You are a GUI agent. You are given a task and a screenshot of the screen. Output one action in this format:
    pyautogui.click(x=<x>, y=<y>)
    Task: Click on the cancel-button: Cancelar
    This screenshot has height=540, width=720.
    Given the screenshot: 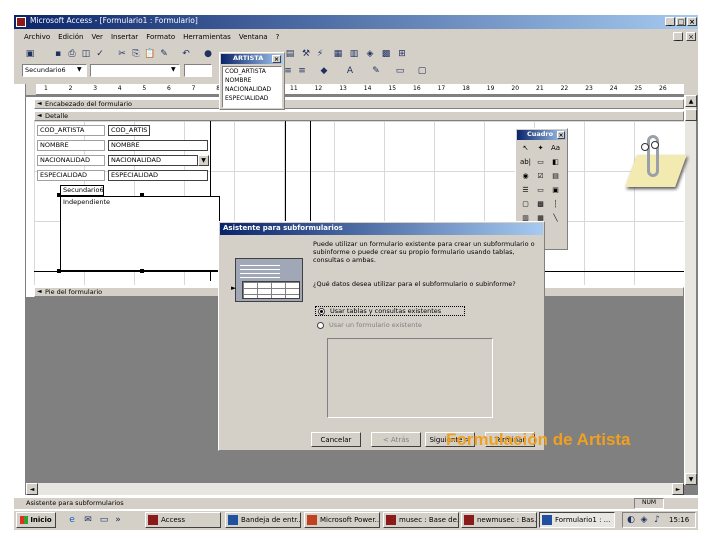 What is the action you would take?
    pyautogui.click(x=336, y=439)
    